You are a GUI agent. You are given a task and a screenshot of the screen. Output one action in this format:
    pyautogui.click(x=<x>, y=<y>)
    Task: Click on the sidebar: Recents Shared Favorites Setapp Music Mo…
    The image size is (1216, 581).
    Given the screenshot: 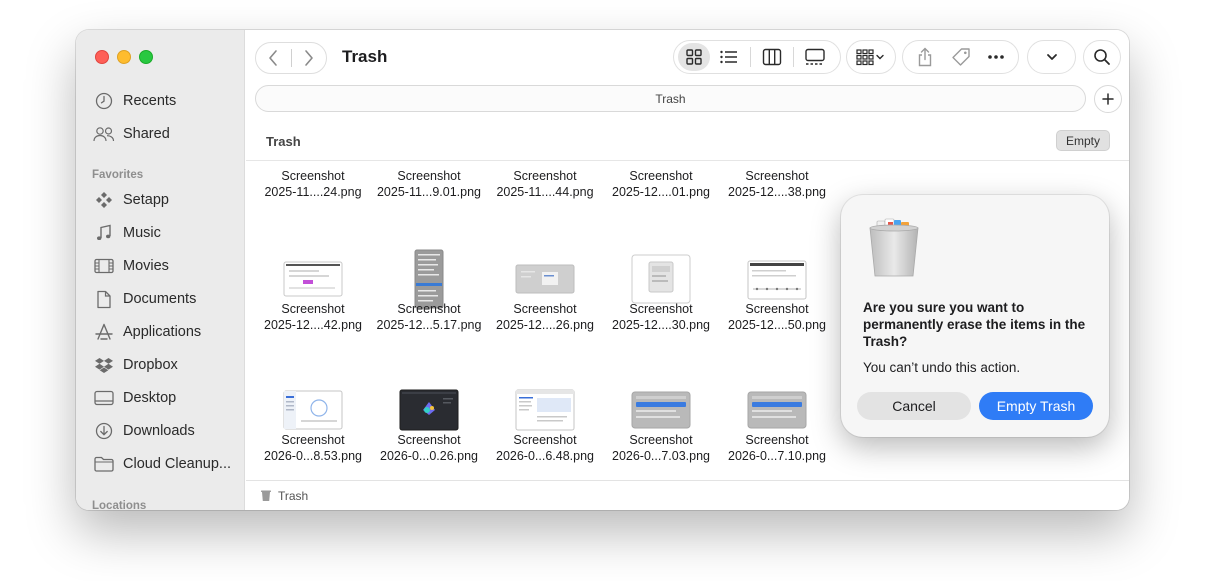 What is the action you would take?
    pyautogui.click(x=160, y=270)
    